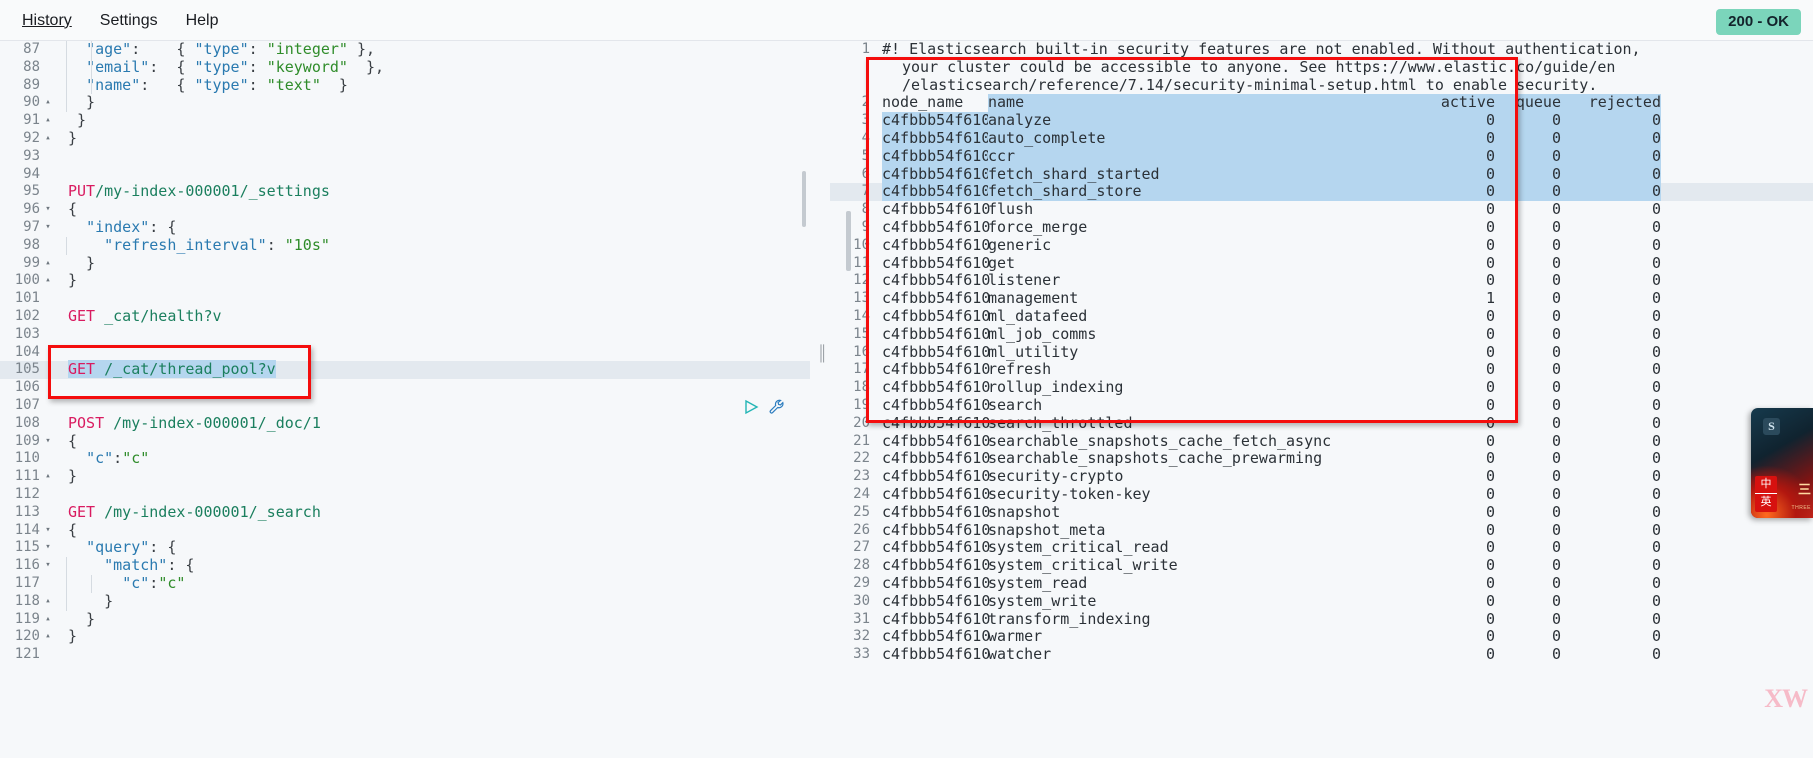 Image resolution: width=1813 pixels, height=758 pixels. Describe the element at coordinates (405, 601) in the screenshot. I see `editor-line-118: 118 ▴ }` at that location.